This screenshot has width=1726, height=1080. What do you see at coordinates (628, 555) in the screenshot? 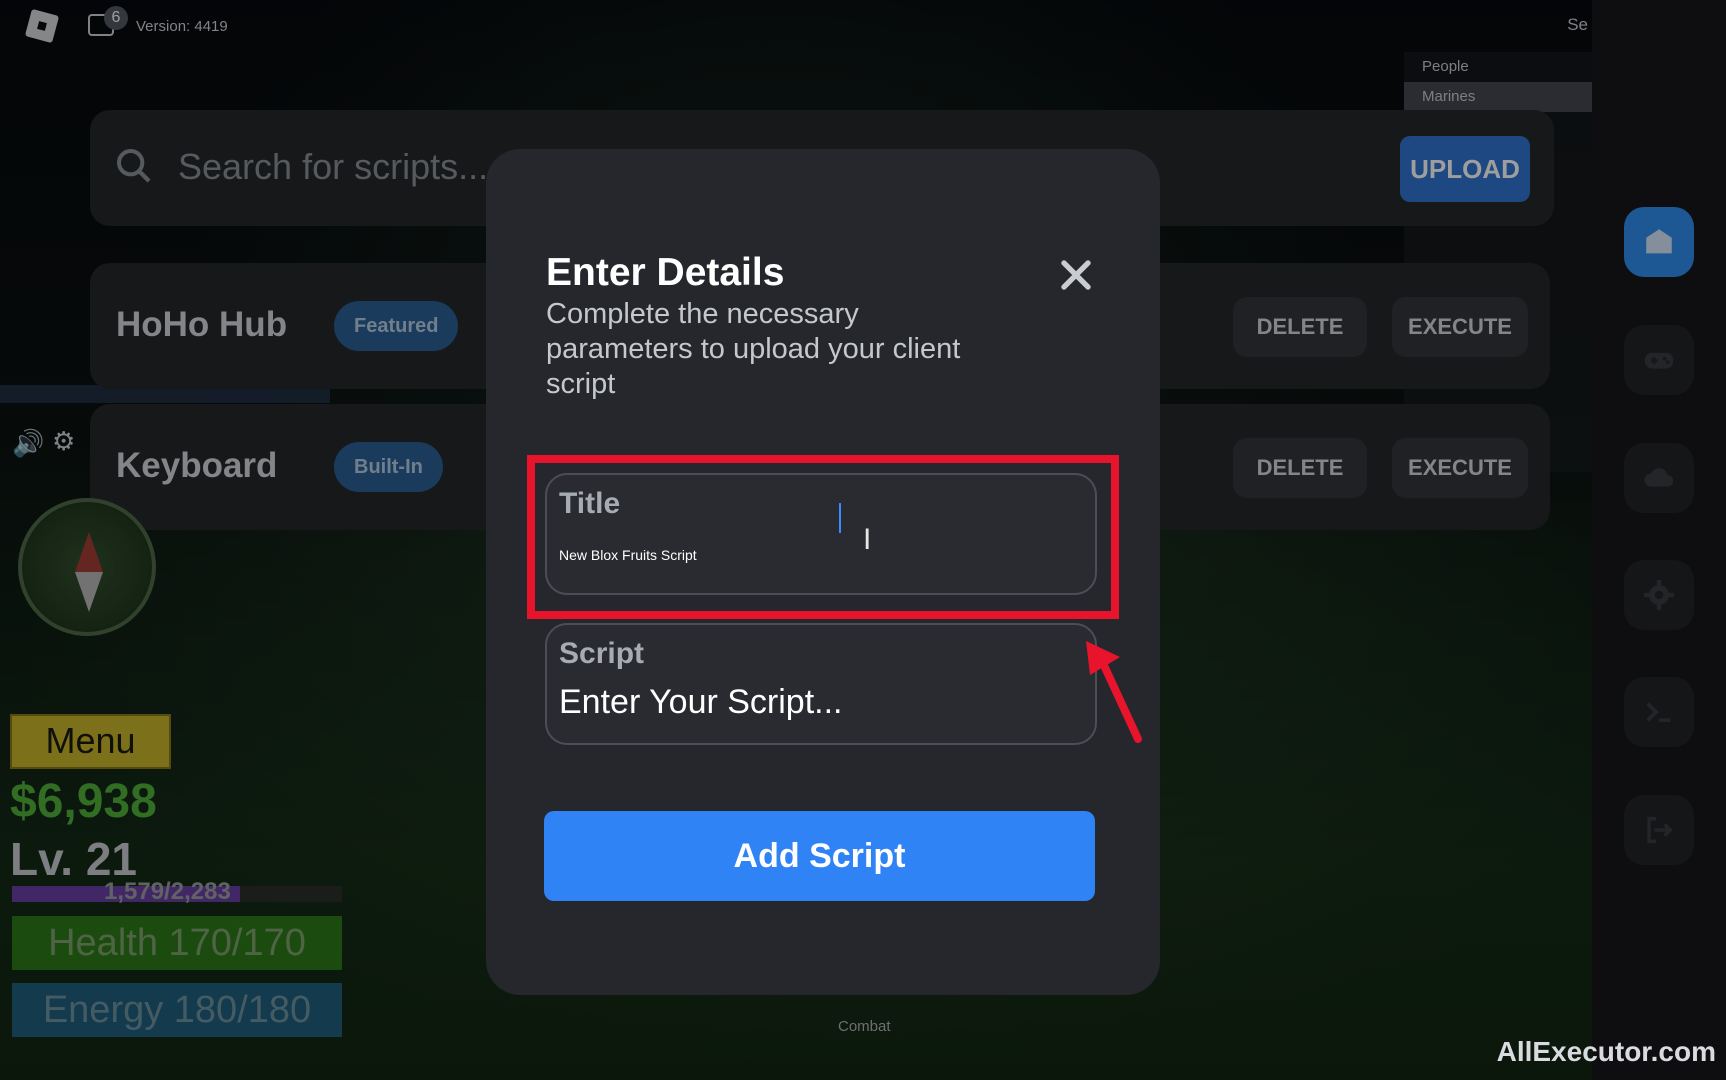
I see `title-field-value: New Blox Fruits Script` at bounding box center [628, 555].